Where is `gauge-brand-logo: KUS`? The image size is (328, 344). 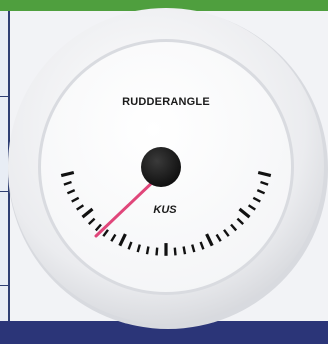 gauge-brand-logo: KUS is located at coordinates (165, 210).